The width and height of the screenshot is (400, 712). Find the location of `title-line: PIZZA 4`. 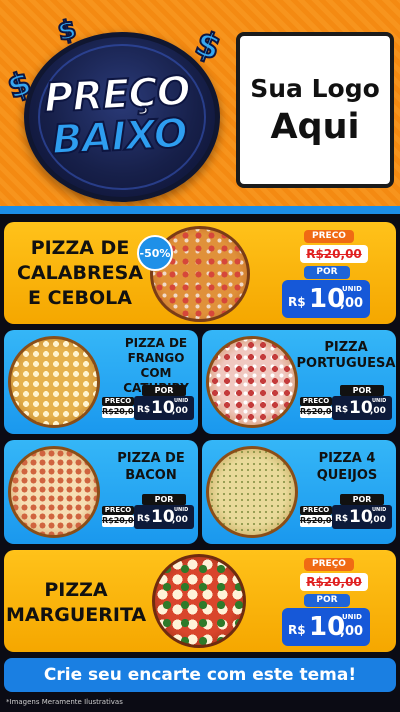

title-line: PIZZA 4 is located at coordinates (347, 458).